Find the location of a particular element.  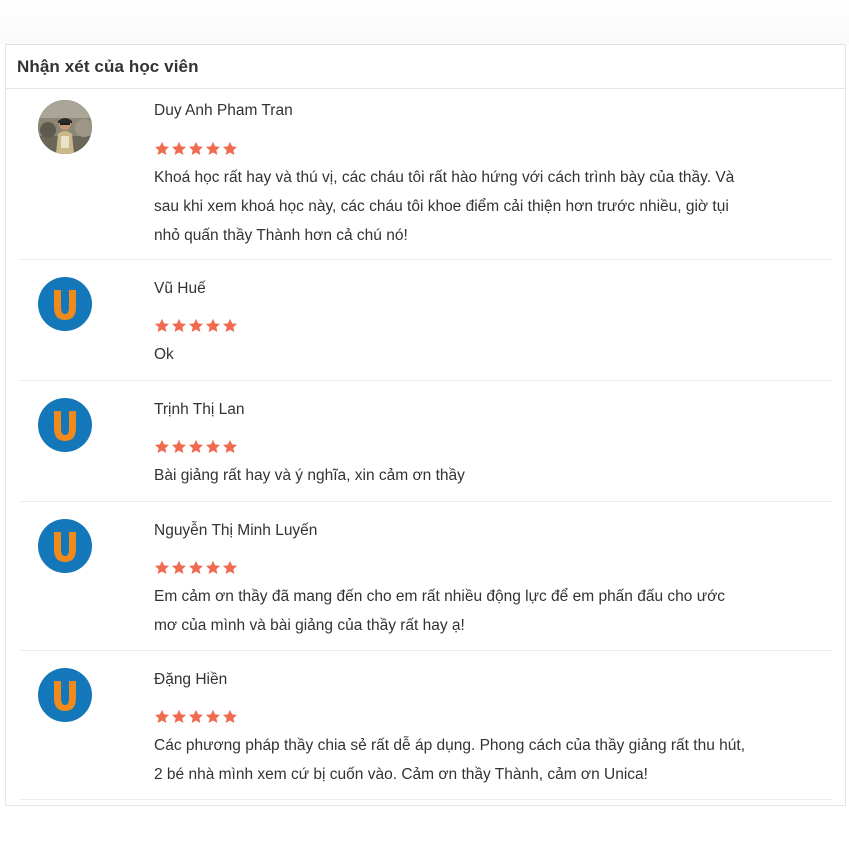

reviewer-name: Nguyễn Thị Minh Luyến is located at coordinates (236, 530).